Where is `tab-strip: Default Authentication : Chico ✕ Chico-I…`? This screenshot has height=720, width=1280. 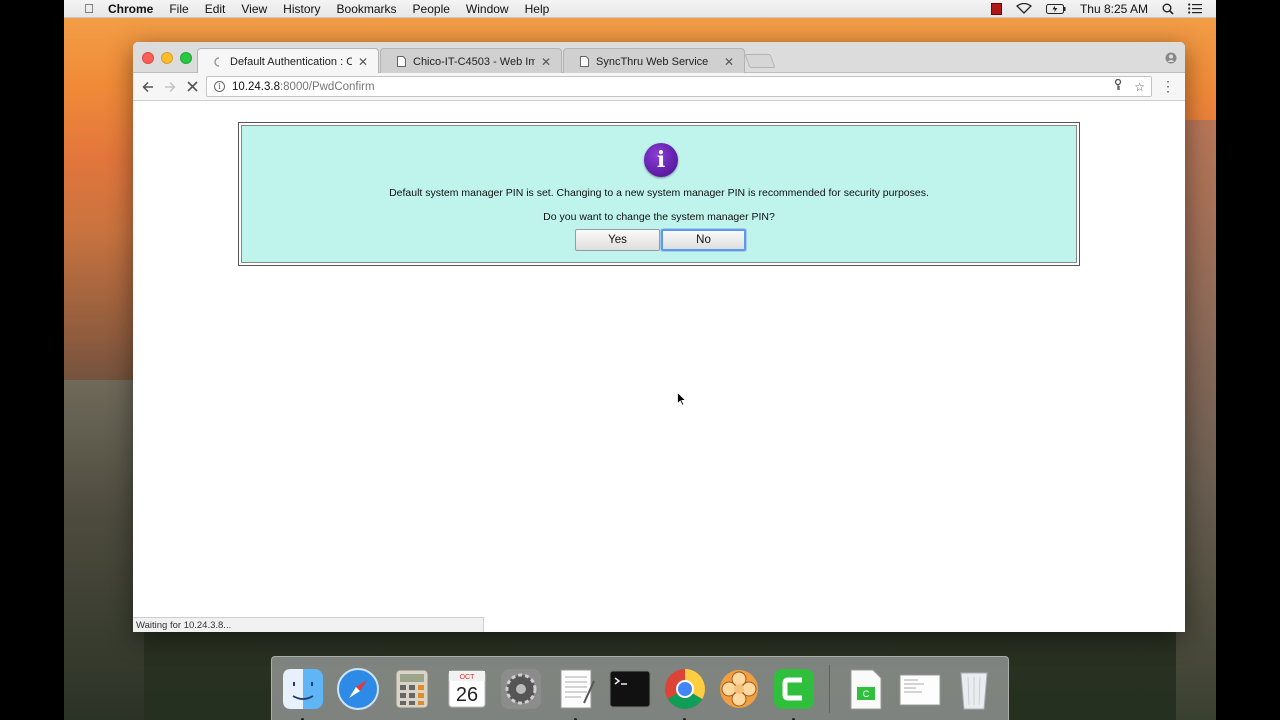
tab-strip: Default Authentication : Chico ✕ Chico-I… is located at coordinates (659, 58).